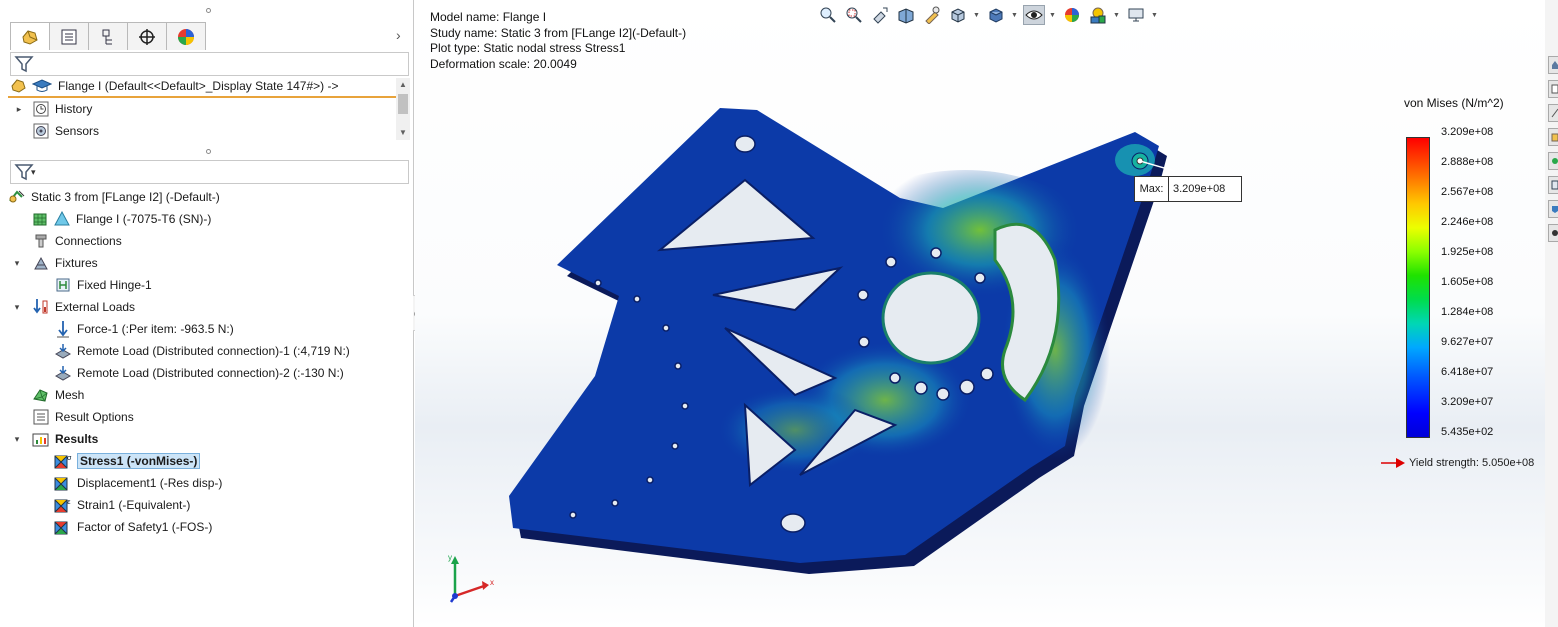  What do you see at coordinates (403, 133) in the screenshot?
I see `scroll-down-icon: ▼` at bounding box center [403, 133].